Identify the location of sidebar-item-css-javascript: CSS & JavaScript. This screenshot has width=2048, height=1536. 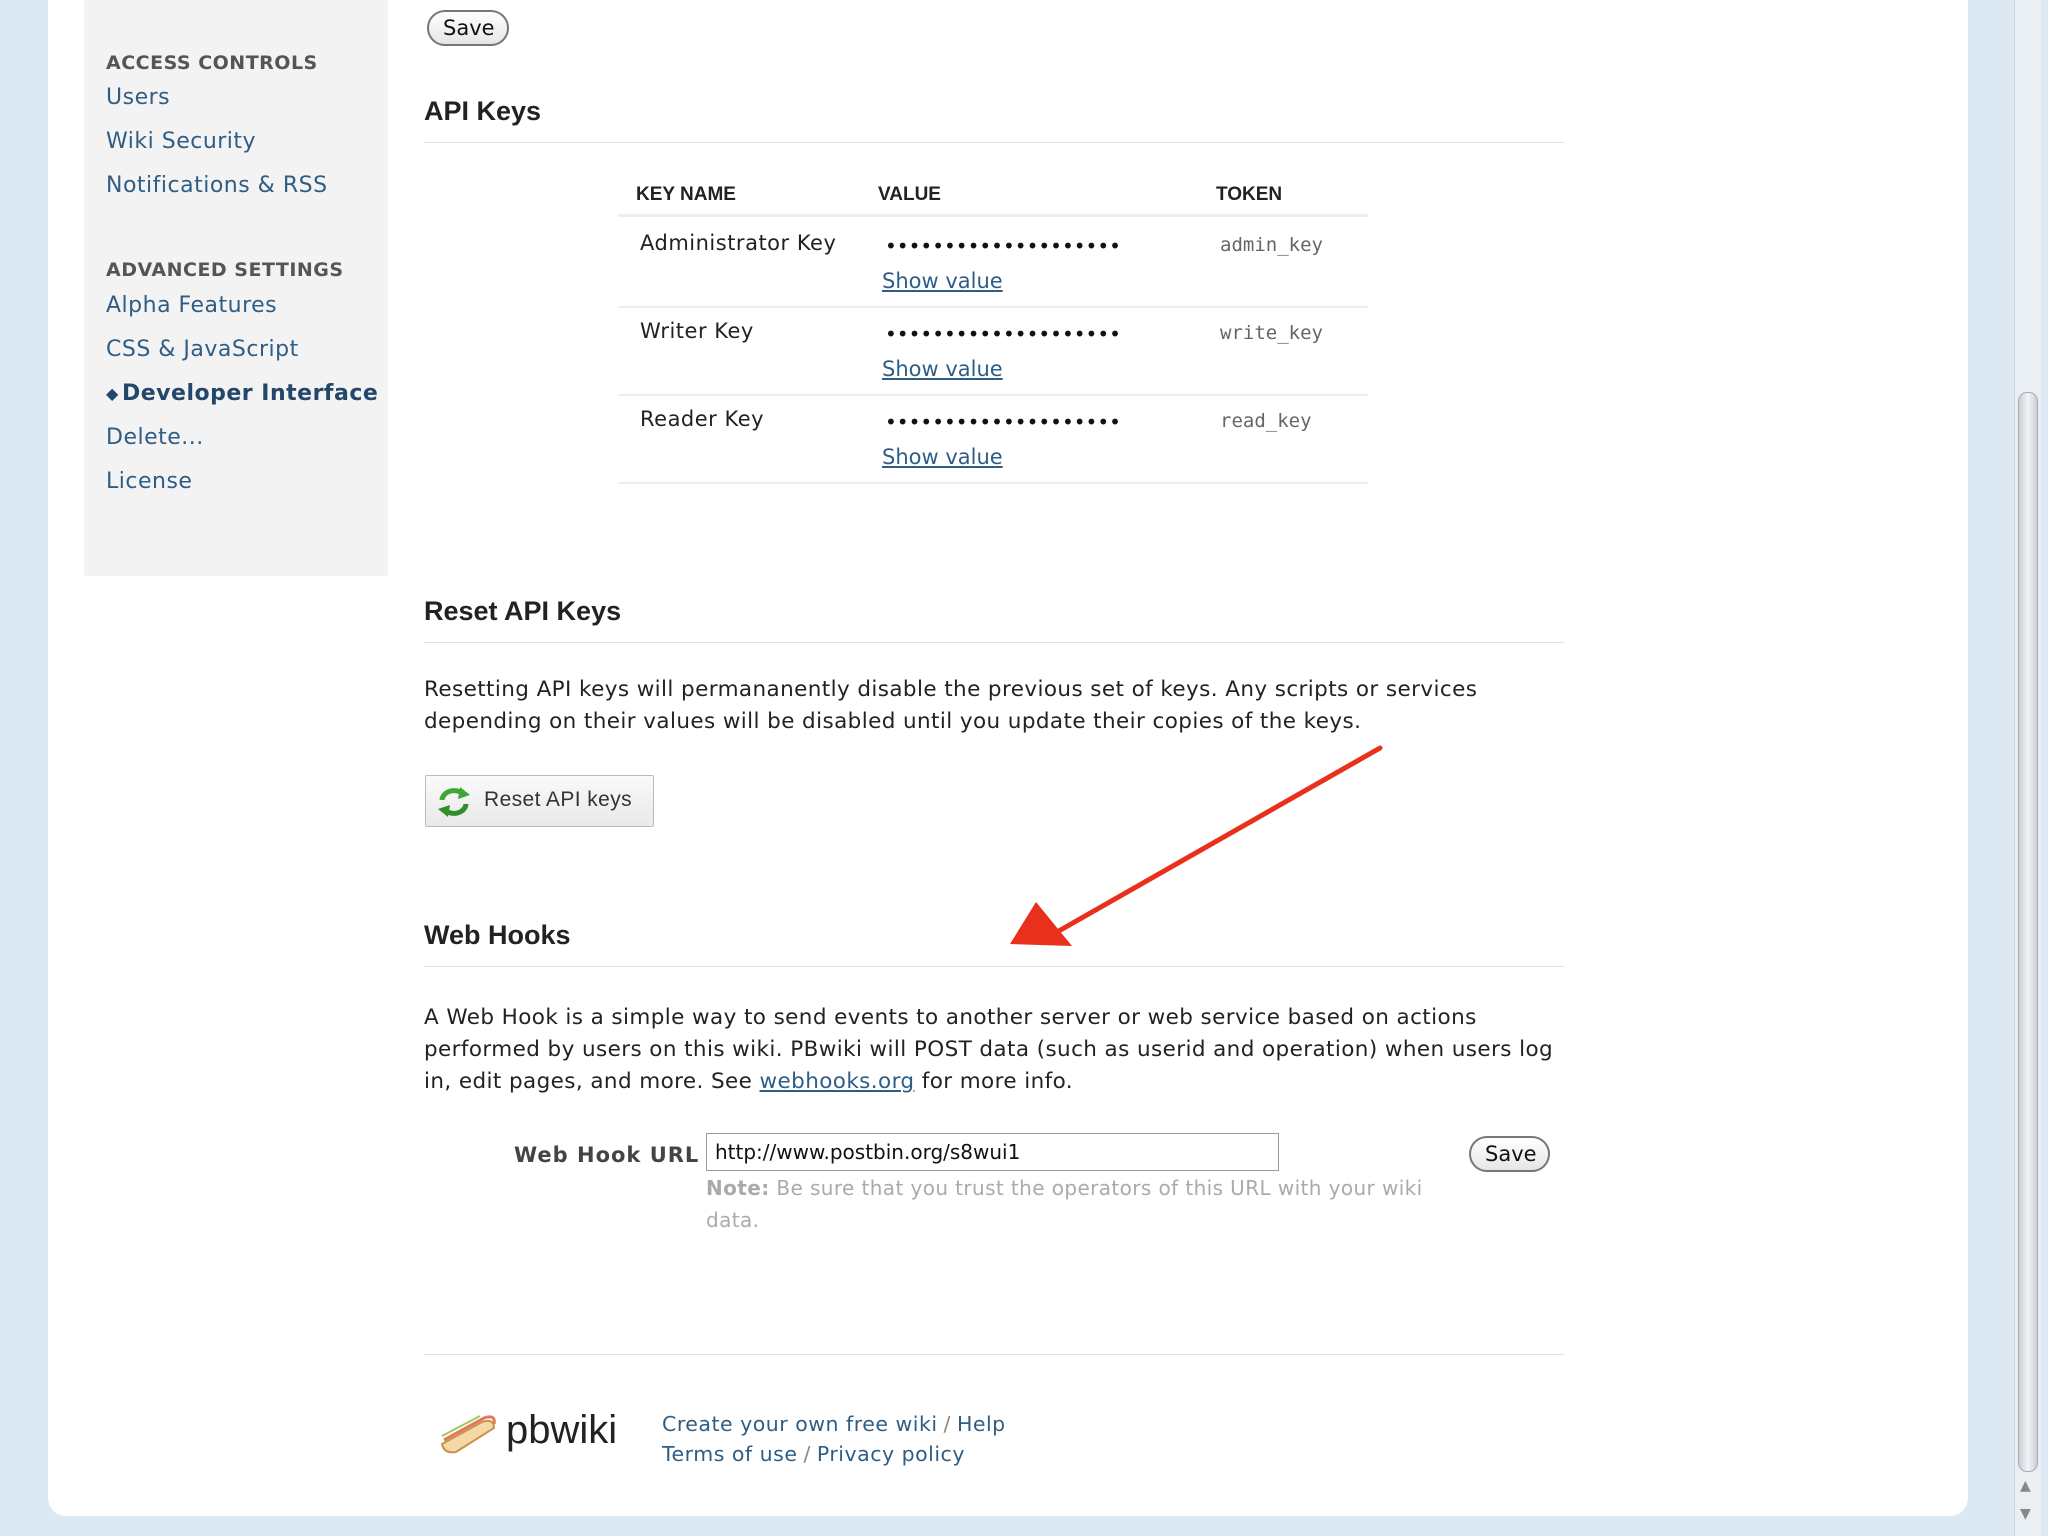
(202, 349).